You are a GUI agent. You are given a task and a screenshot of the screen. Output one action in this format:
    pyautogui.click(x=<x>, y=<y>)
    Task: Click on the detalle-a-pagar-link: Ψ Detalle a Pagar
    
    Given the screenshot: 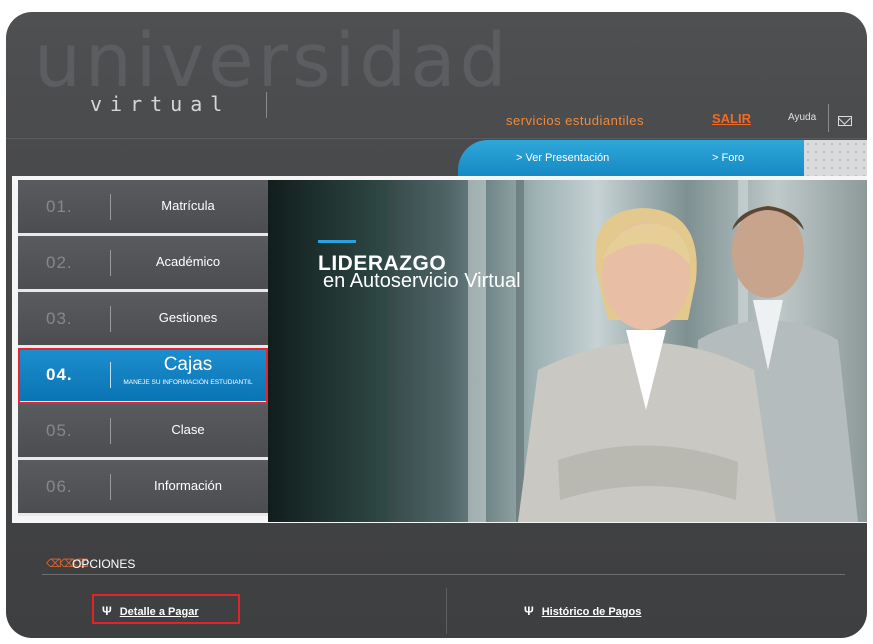 What is the action you would take?
    pyautogui.click(x=150, y=611)
    